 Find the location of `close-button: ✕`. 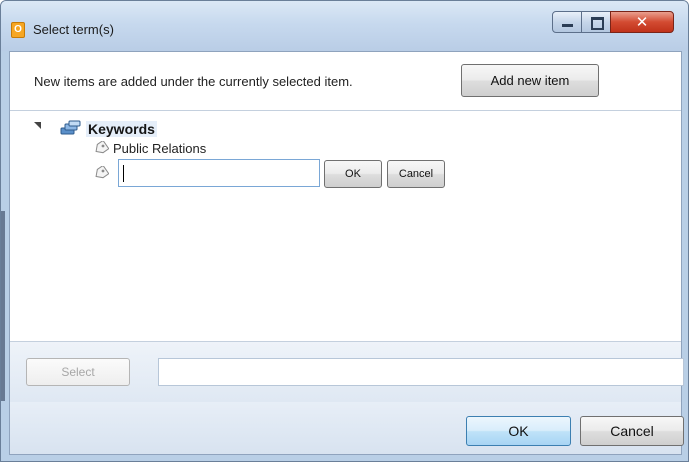

close-button: ✕ is located at coordinates (642, 22).